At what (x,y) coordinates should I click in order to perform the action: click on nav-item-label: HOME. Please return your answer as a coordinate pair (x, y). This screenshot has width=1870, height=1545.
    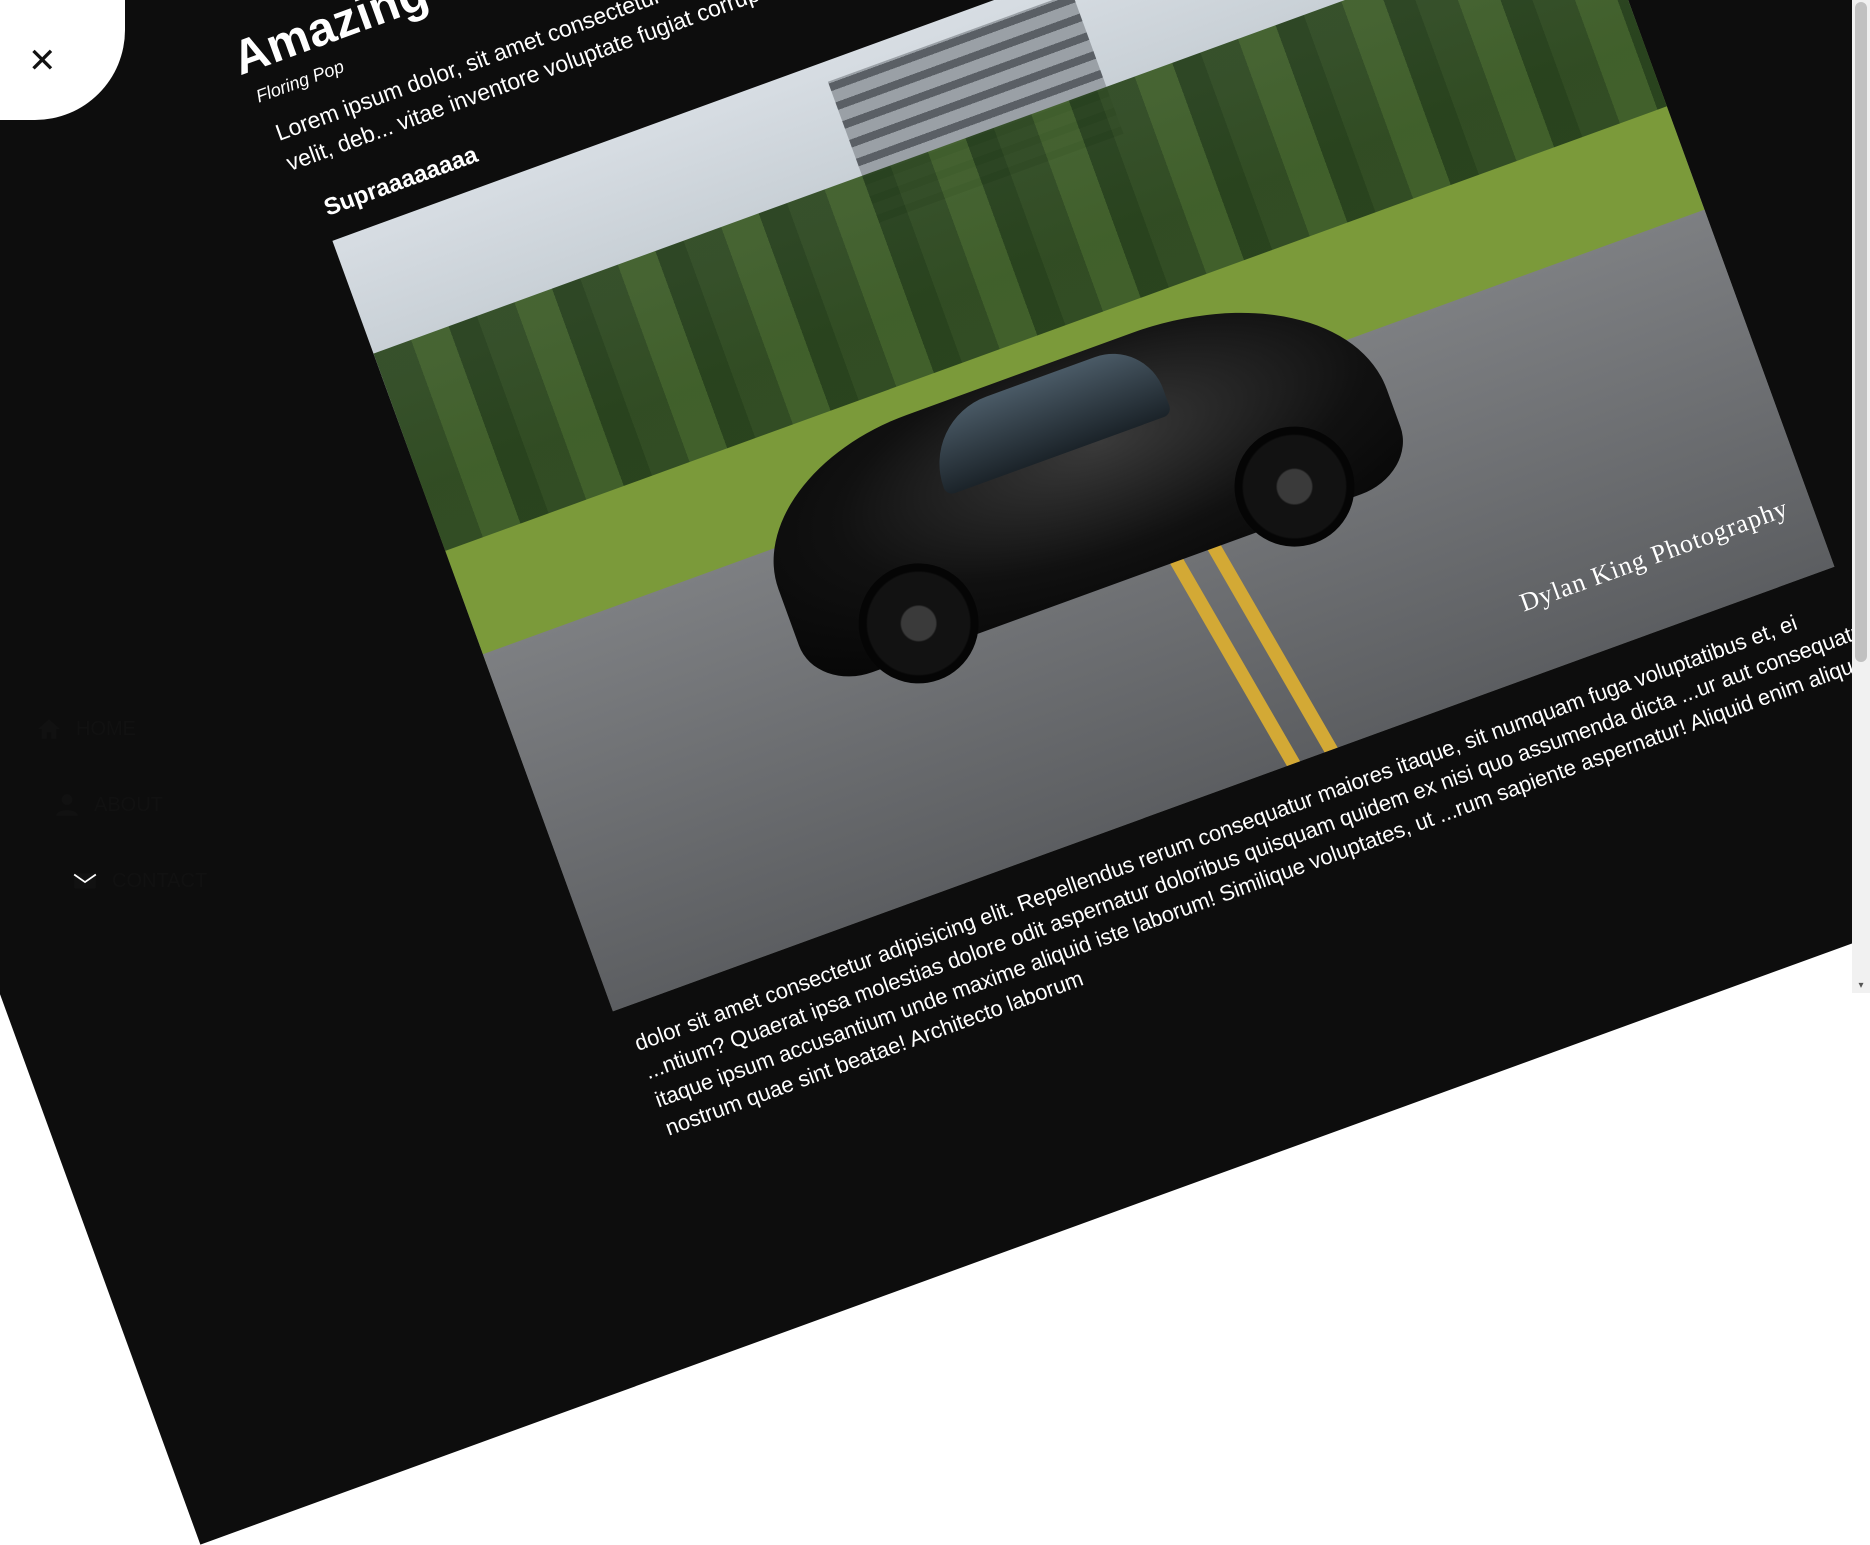
    Looking at the image, I should click on (106, 728).